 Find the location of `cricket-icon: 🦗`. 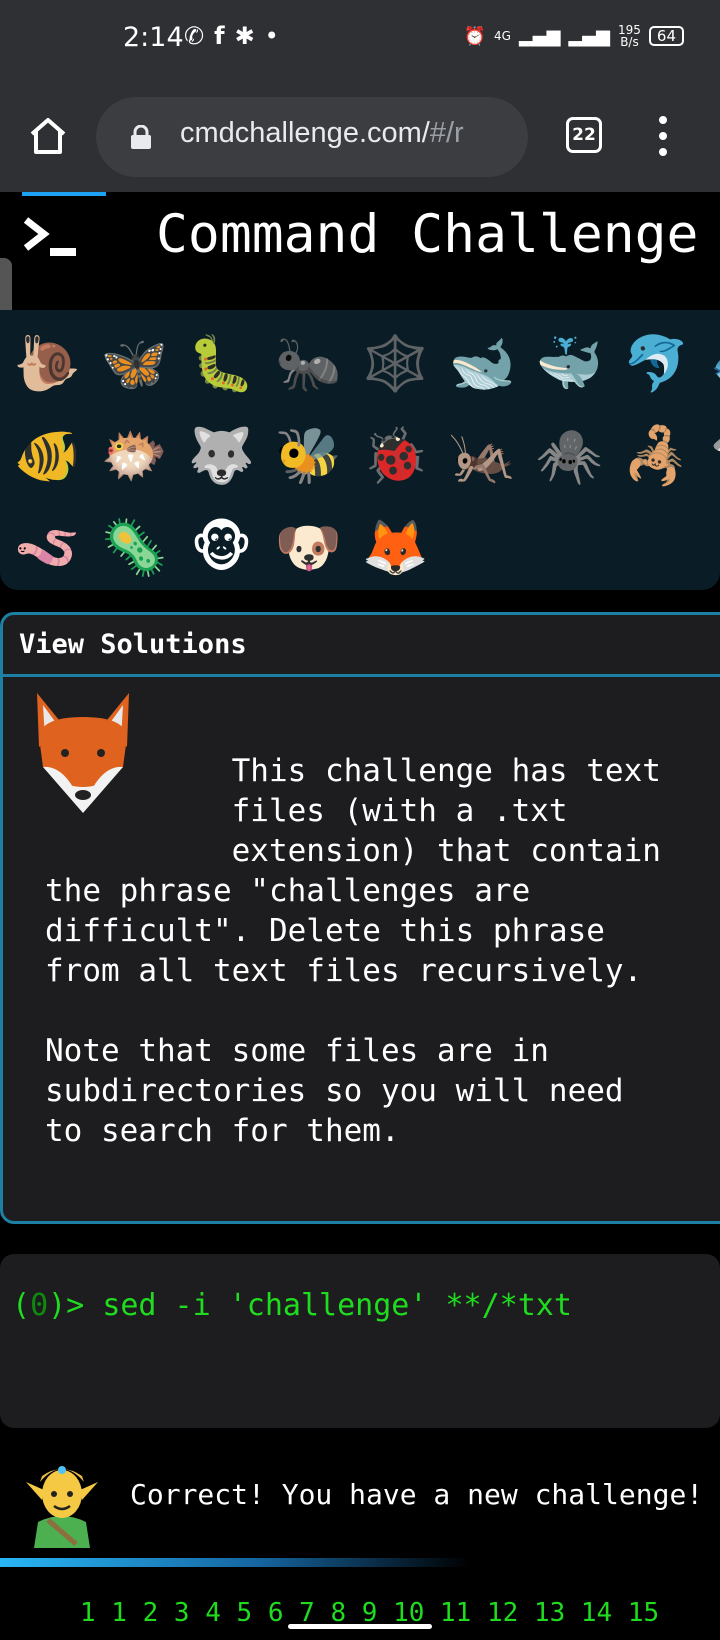

cricket-icon: 🦗 is located at coordinates (482, 456).